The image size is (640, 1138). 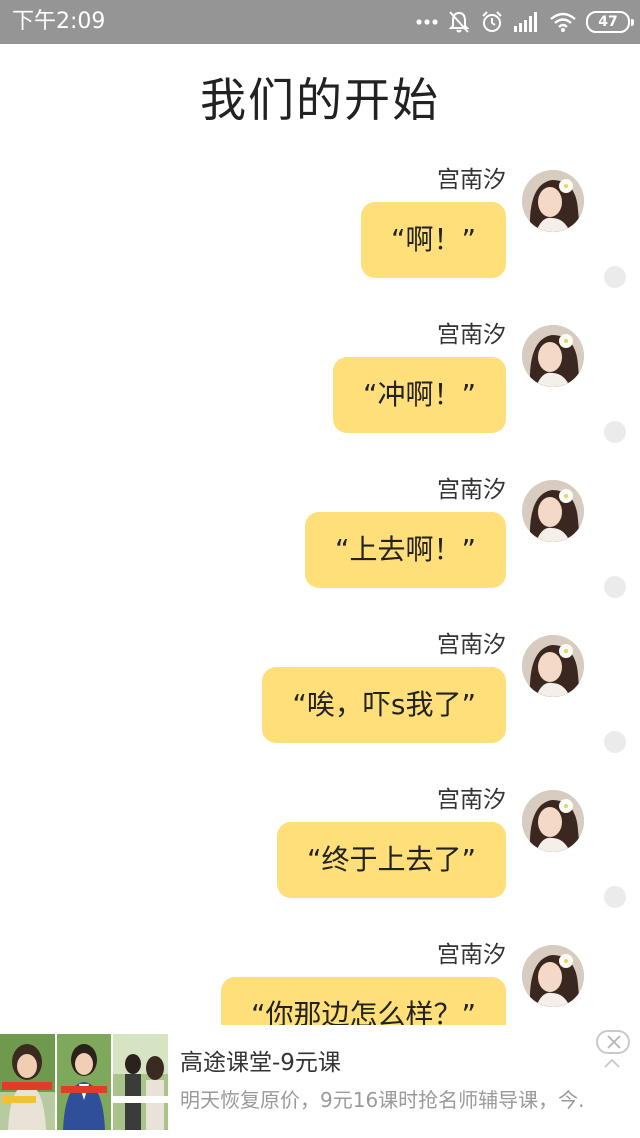 I want to click on chevron-up-icon, so click(x=612, y=1063).